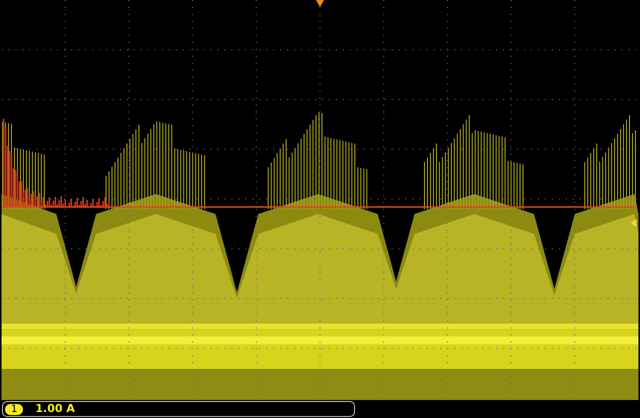 Image resolution: width=640 pixels, height=418 pixels. What do you see at coordinates (55, 409) in the screenshot?
I see `channel-scale: 1.00 A` at bounding box center [55, 409].